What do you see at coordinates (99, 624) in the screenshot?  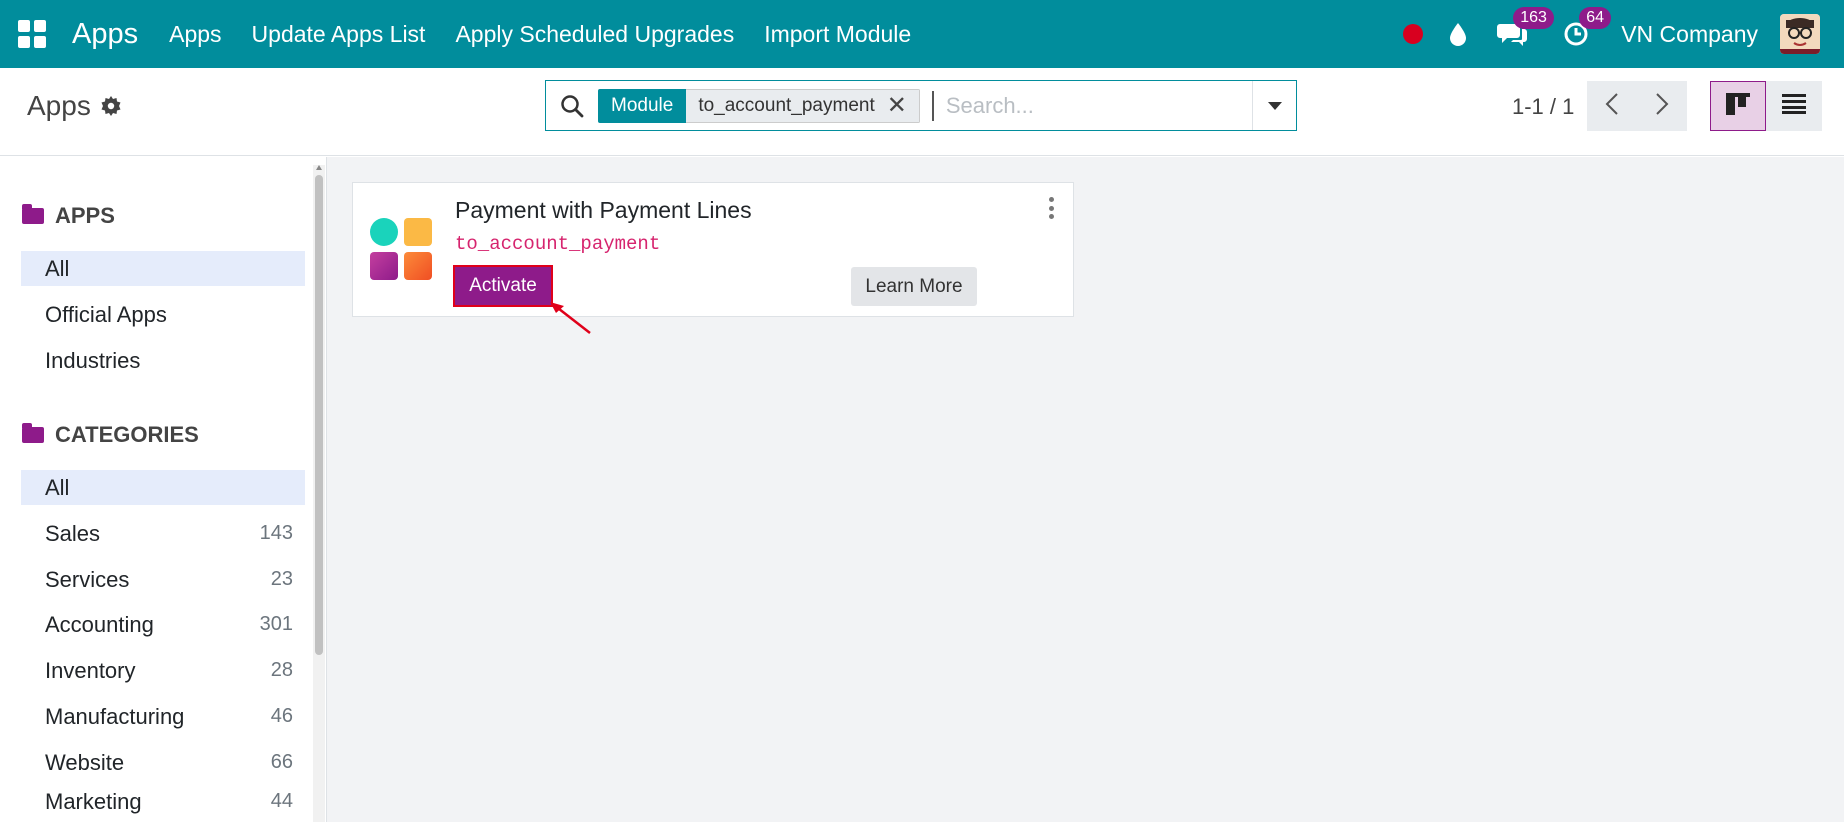 I see `sidebar-item-label: Accounting` at bounding box center [99, 624].